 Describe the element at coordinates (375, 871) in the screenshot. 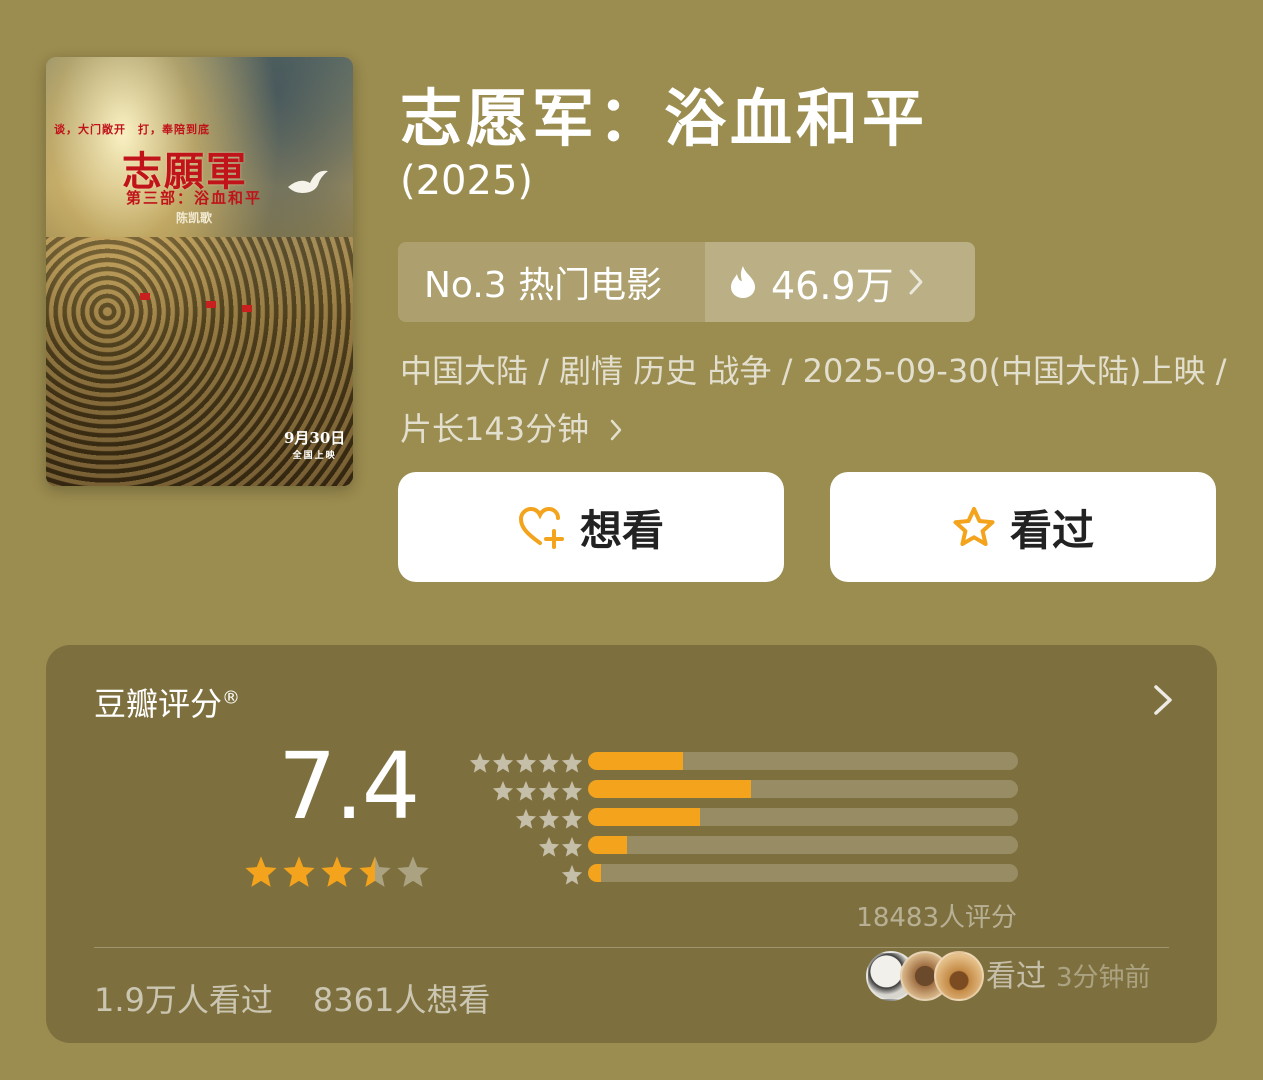

I see `star-half-icon` at that location.